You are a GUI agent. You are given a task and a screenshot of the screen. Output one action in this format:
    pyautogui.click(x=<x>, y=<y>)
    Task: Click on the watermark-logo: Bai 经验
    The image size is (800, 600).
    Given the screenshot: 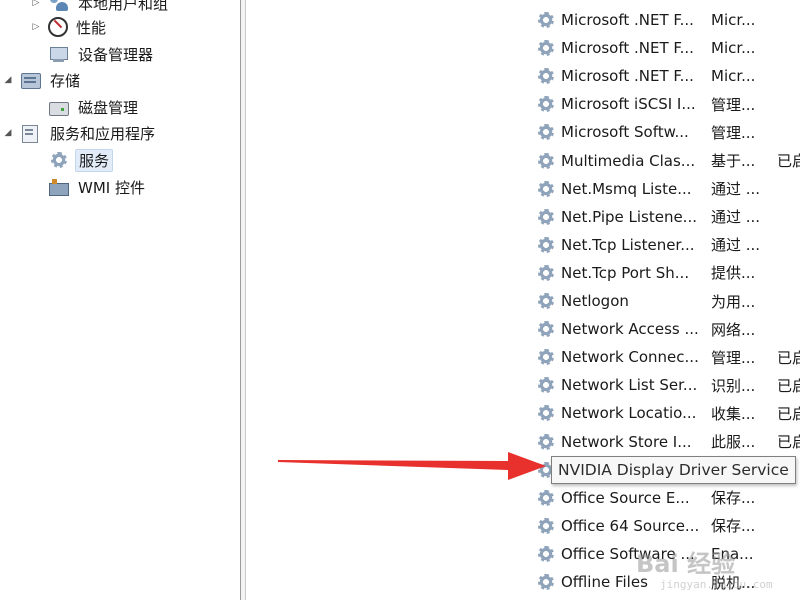 What is the action you would take?
    pyautogui.click(x=686, y=564)
    